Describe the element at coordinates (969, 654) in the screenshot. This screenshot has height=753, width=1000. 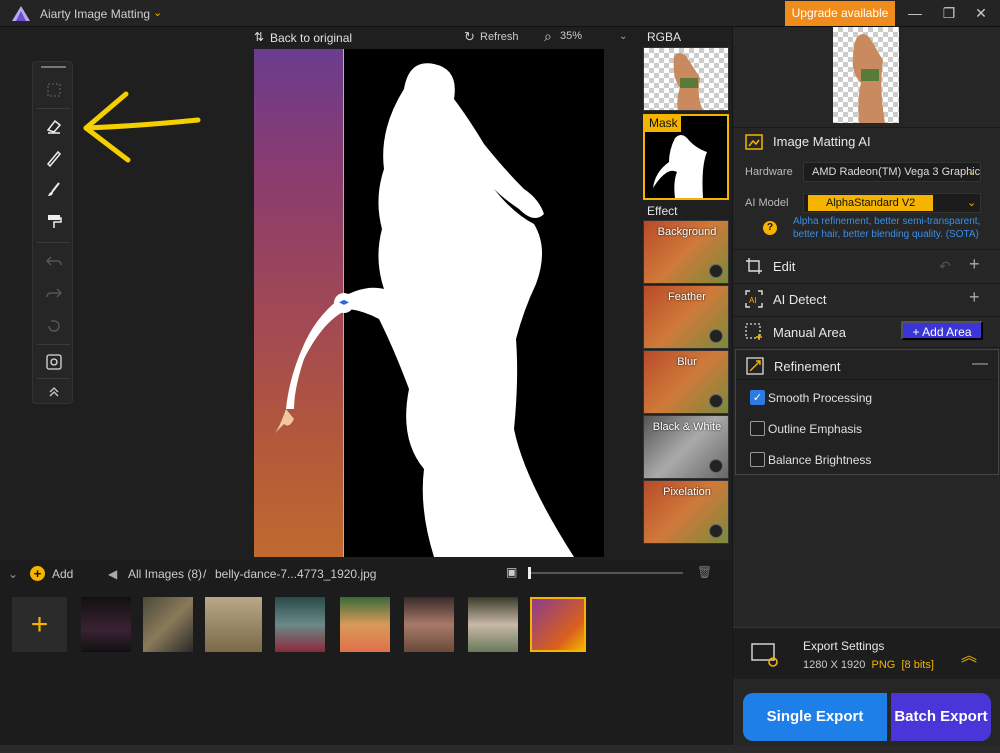
I see `expand-up-icon: ︽` at that location.